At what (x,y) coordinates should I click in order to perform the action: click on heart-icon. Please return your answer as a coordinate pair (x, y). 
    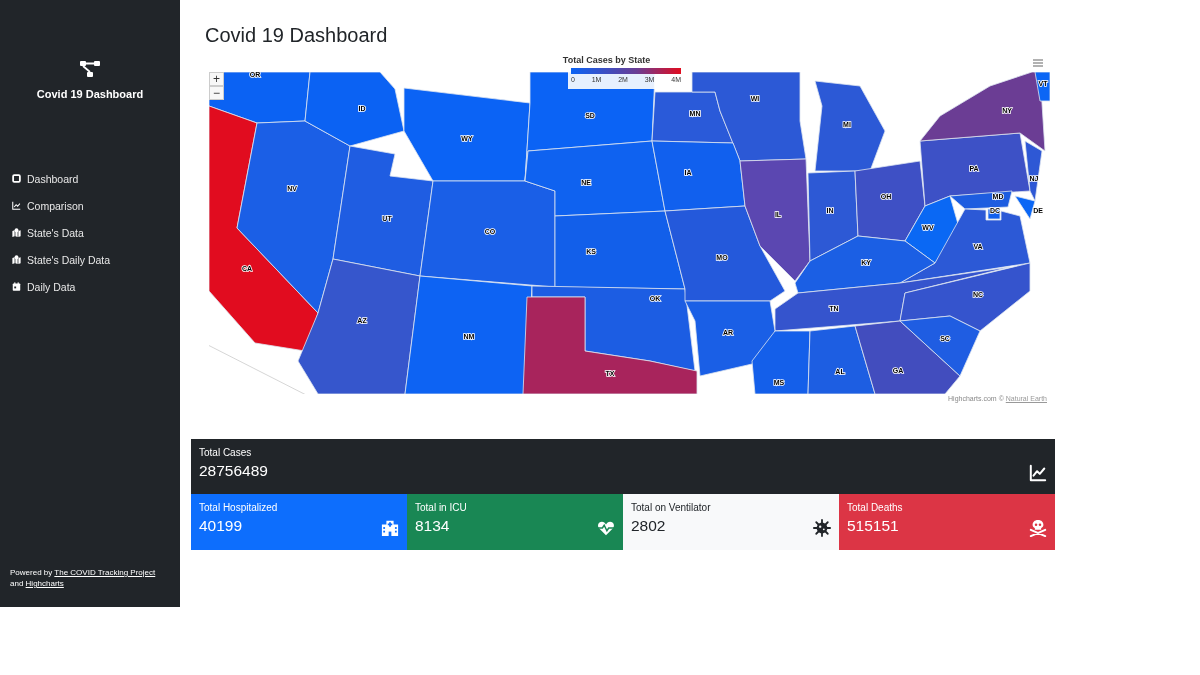
    Looking at the image, I should click on (606, 528).